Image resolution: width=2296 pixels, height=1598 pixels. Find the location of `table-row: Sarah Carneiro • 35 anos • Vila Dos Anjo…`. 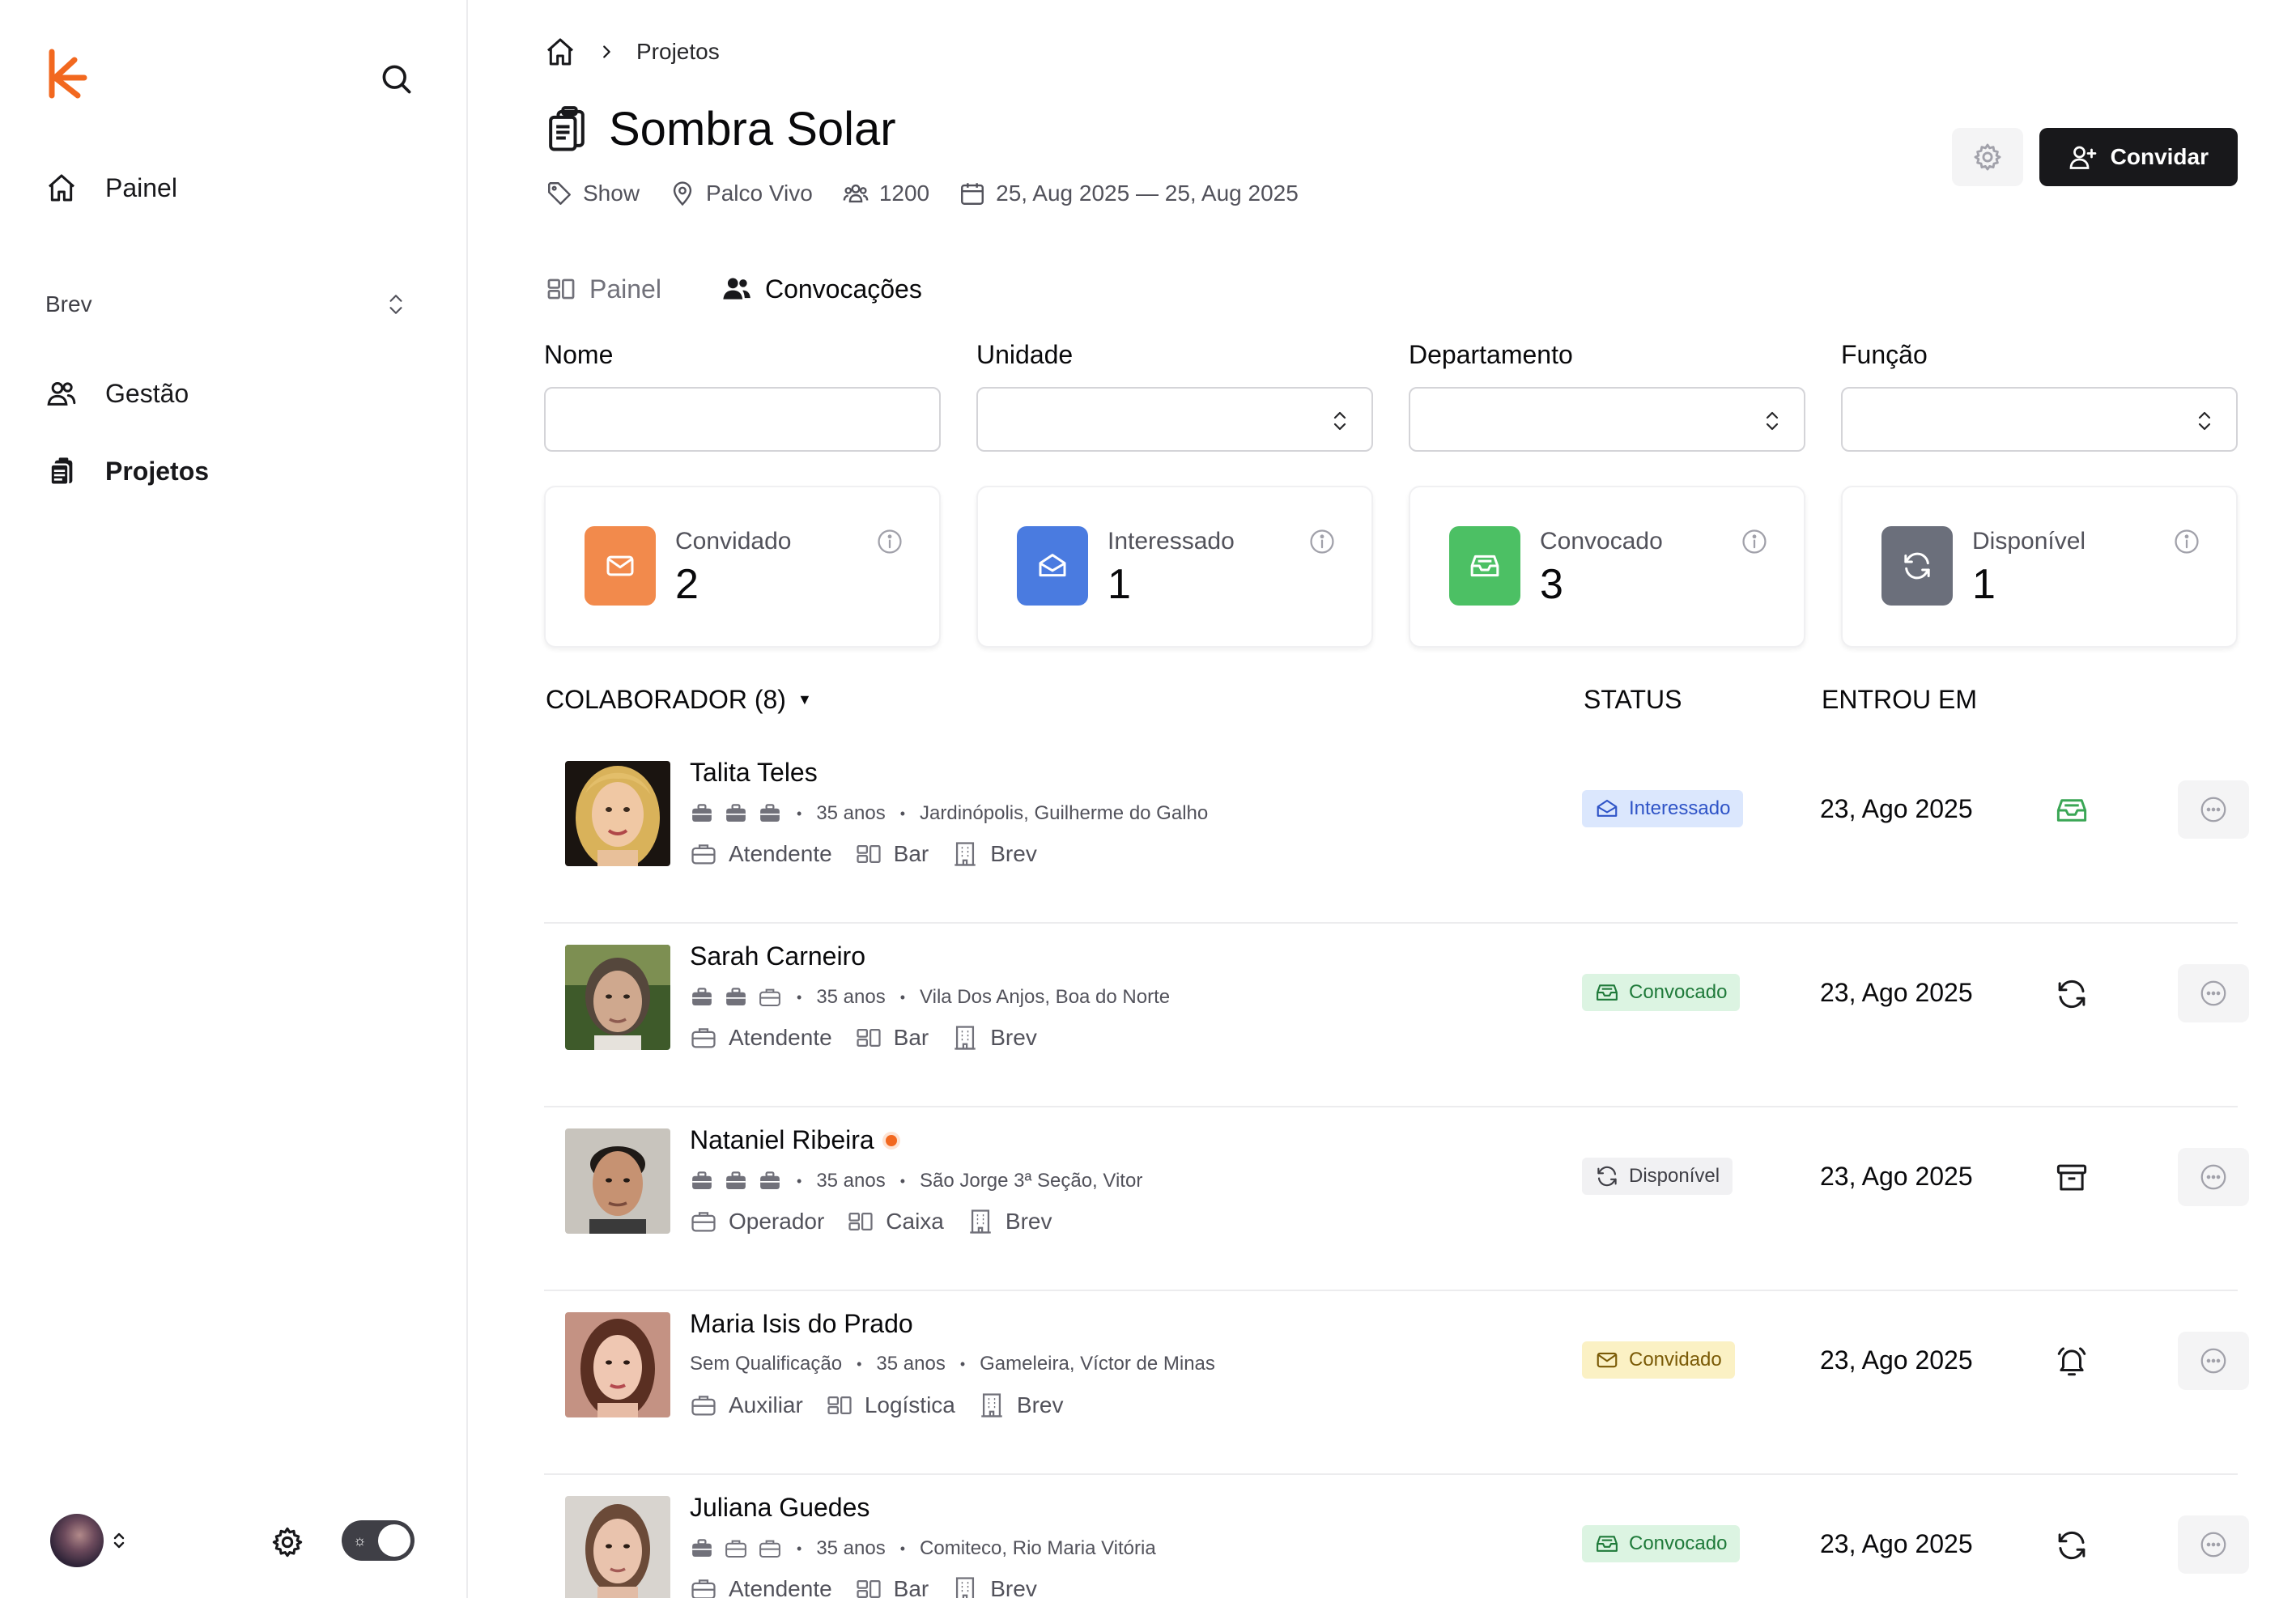

table-row: Sarah Carneiro • 35 anos • Vila Dos Anjo… is located at coordinates (1396, 1015).